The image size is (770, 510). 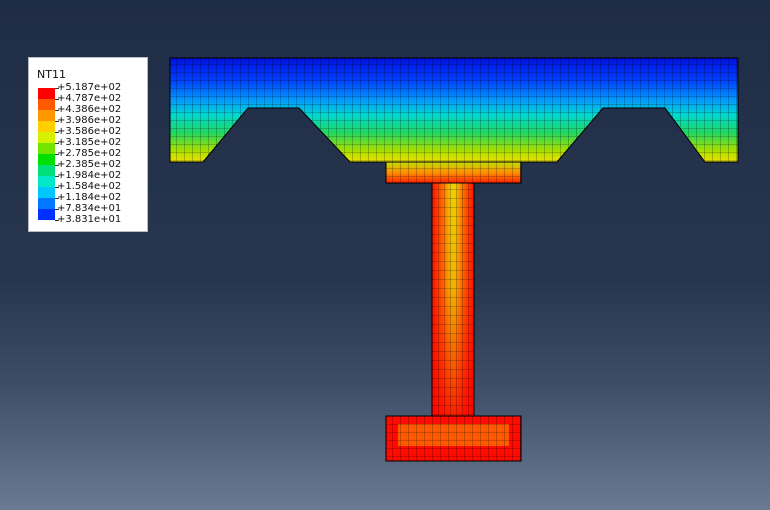 What do you see at coordinates (89, 164) in the screenshot?
I see `legend-label: +2.385e+02` at bounding box center [89, 164].